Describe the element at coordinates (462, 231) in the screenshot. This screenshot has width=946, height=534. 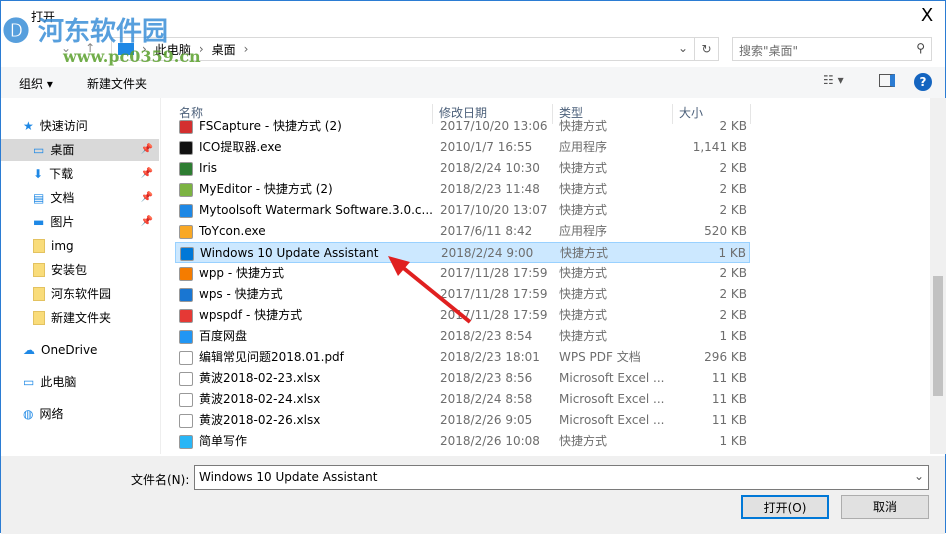
I see `file-row: ToYcon.exe 2017/6/11 8:42 应用程序 520 KB` at that location.